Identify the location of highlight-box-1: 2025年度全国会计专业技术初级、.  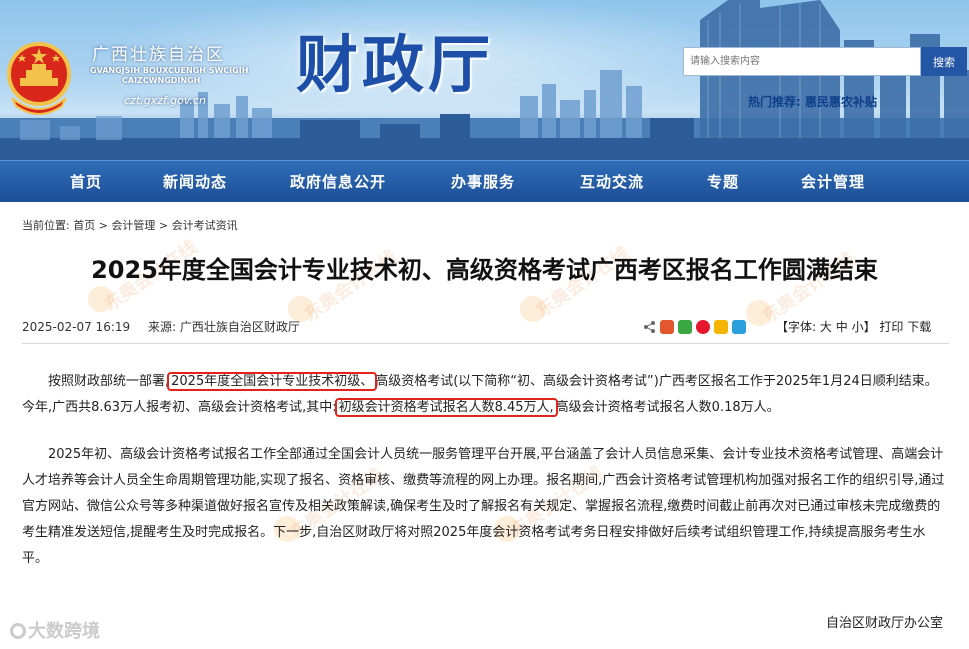
(272, 381).